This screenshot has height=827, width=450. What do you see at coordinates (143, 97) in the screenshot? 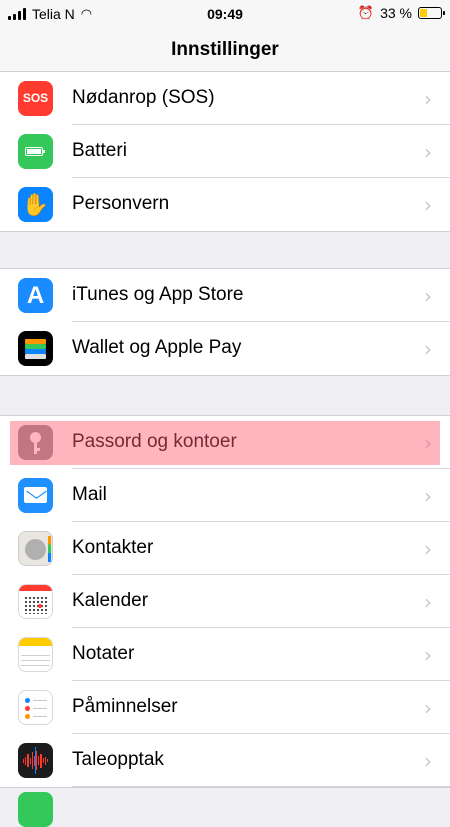
I see `settings-item-label: Nødanrop (SOS)` at bounding box center [143, 97].